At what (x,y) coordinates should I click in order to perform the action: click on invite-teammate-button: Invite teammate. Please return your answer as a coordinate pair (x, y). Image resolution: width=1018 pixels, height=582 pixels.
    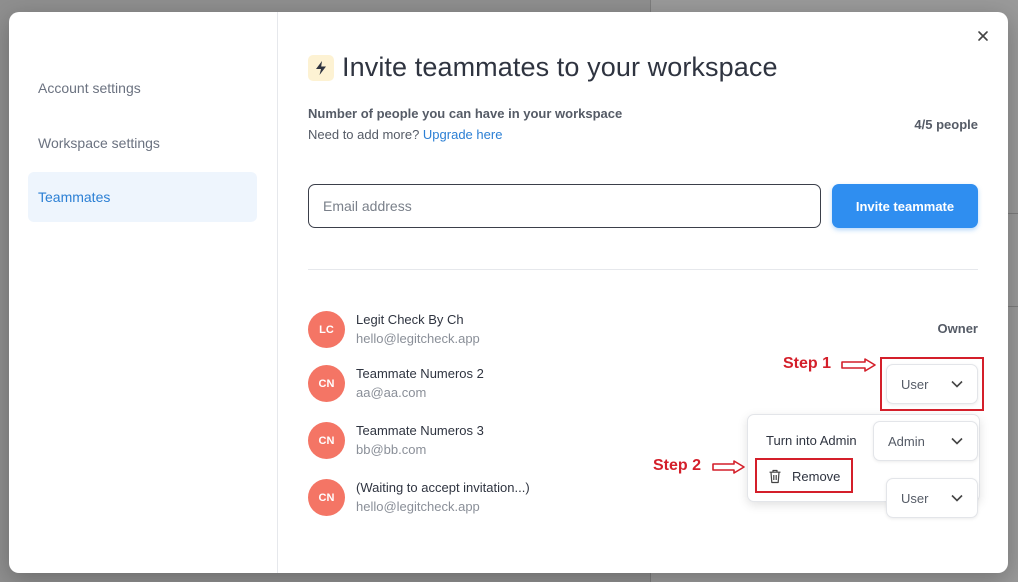
    Looking at the image, I should click on (905, 206).